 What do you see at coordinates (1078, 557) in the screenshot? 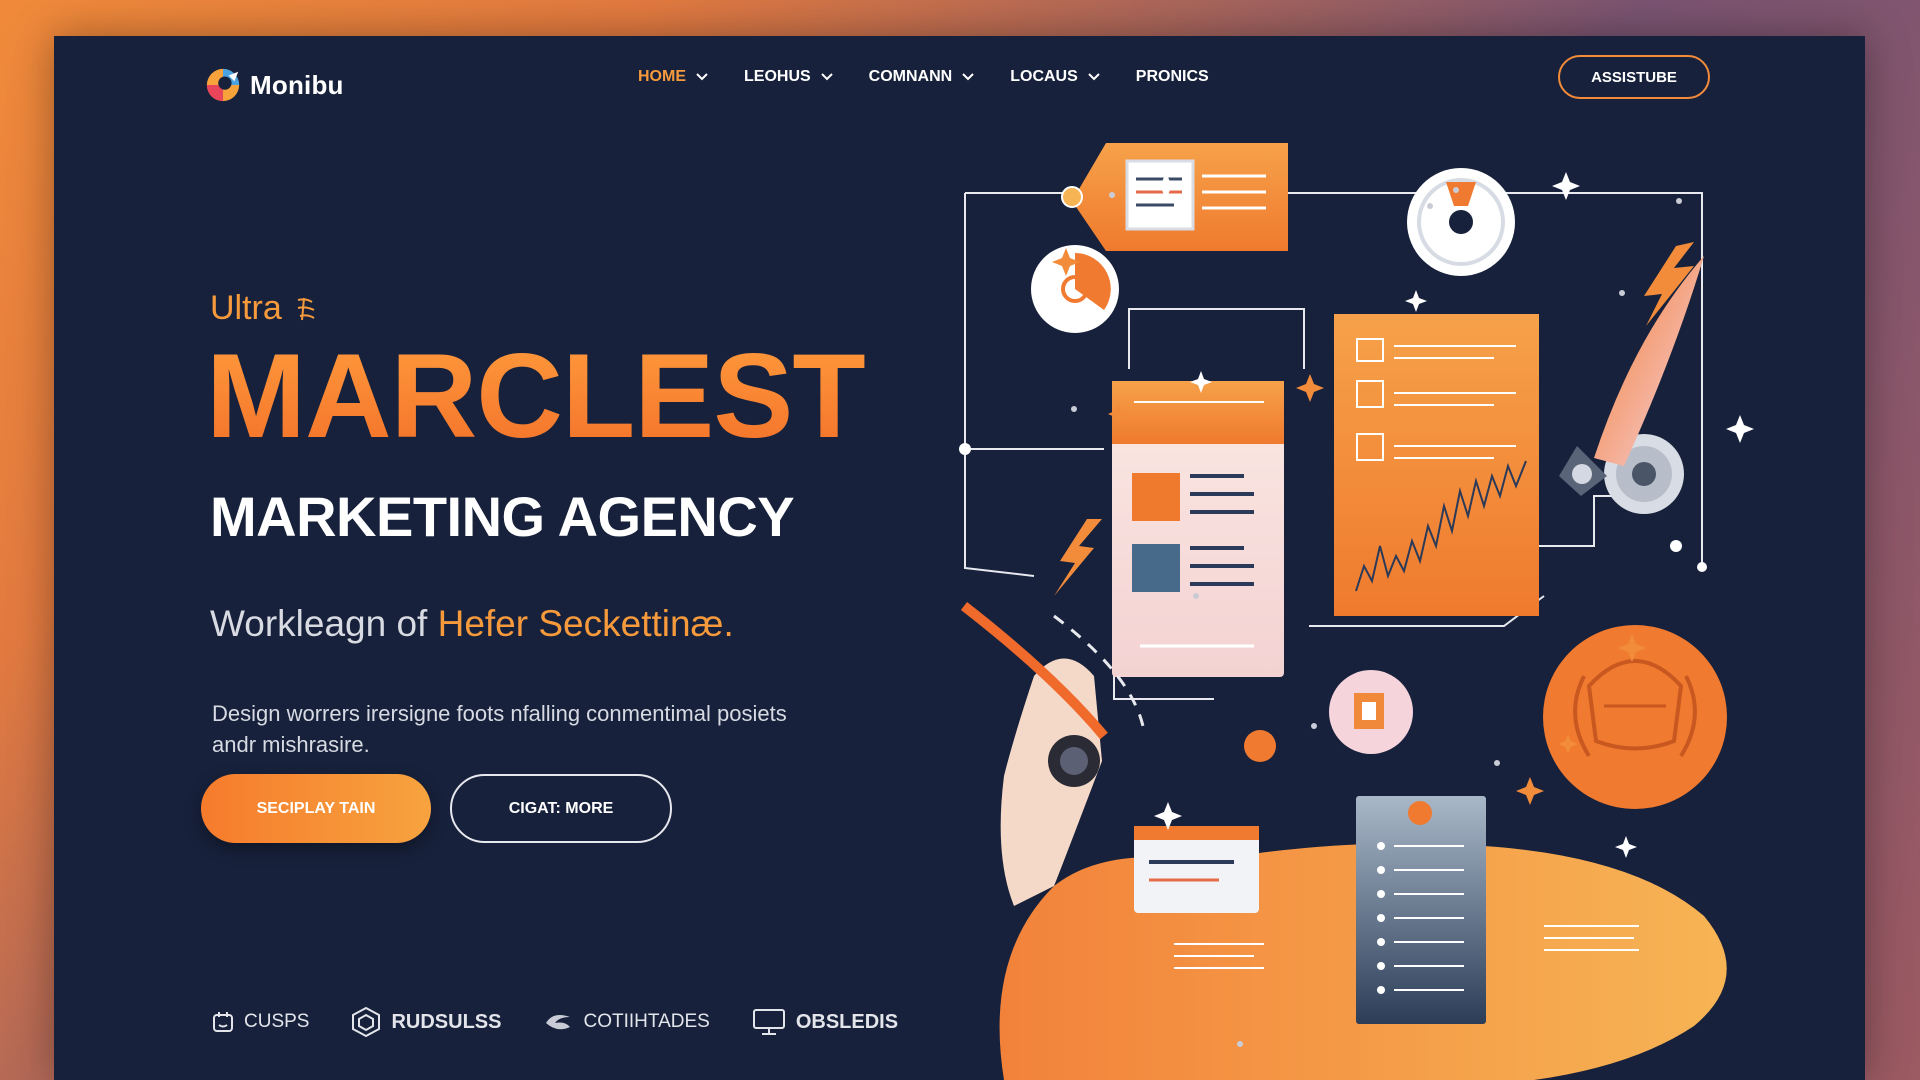
I see `lightning-icon` at bounding box center [1078, 557].